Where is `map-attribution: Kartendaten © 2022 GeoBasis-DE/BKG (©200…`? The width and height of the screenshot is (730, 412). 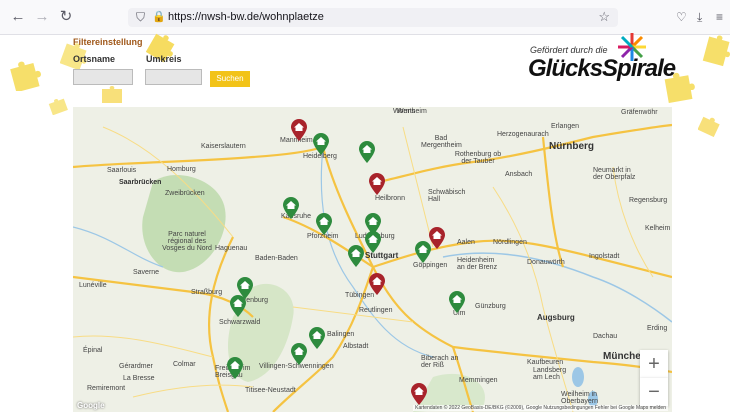 map-attribution: Kartendaten © 2022 GeoBasis-DE/BKG (©200… is located at coordinates (540, 408).